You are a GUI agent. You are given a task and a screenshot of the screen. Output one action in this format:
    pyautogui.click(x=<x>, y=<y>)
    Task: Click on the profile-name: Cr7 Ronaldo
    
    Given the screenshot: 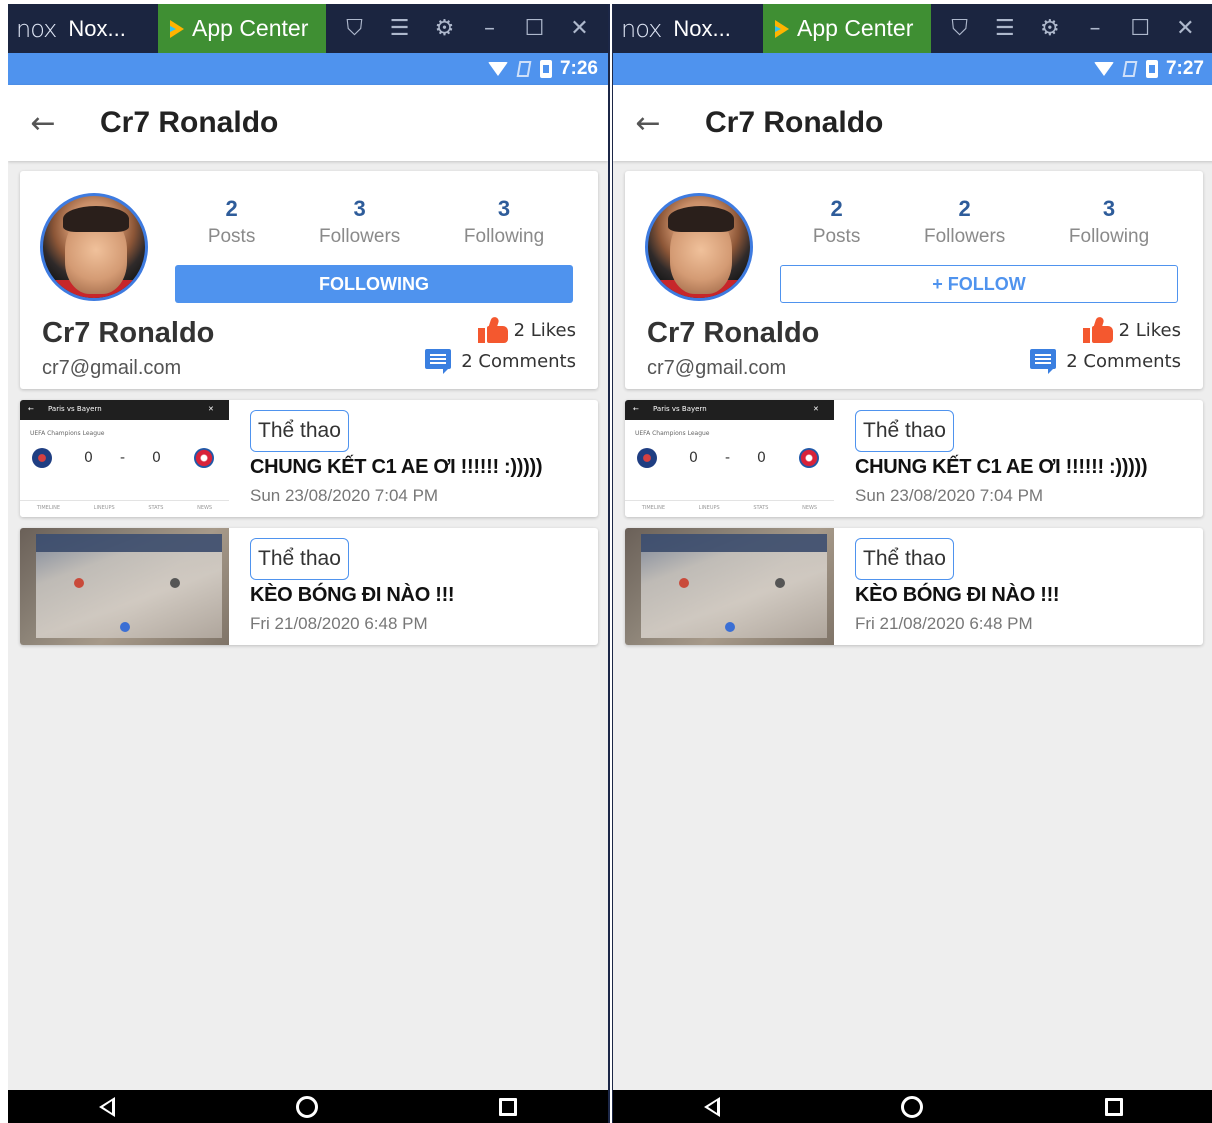 What is the action you would take?
    pyautogui.click(x=128, y=333)
    